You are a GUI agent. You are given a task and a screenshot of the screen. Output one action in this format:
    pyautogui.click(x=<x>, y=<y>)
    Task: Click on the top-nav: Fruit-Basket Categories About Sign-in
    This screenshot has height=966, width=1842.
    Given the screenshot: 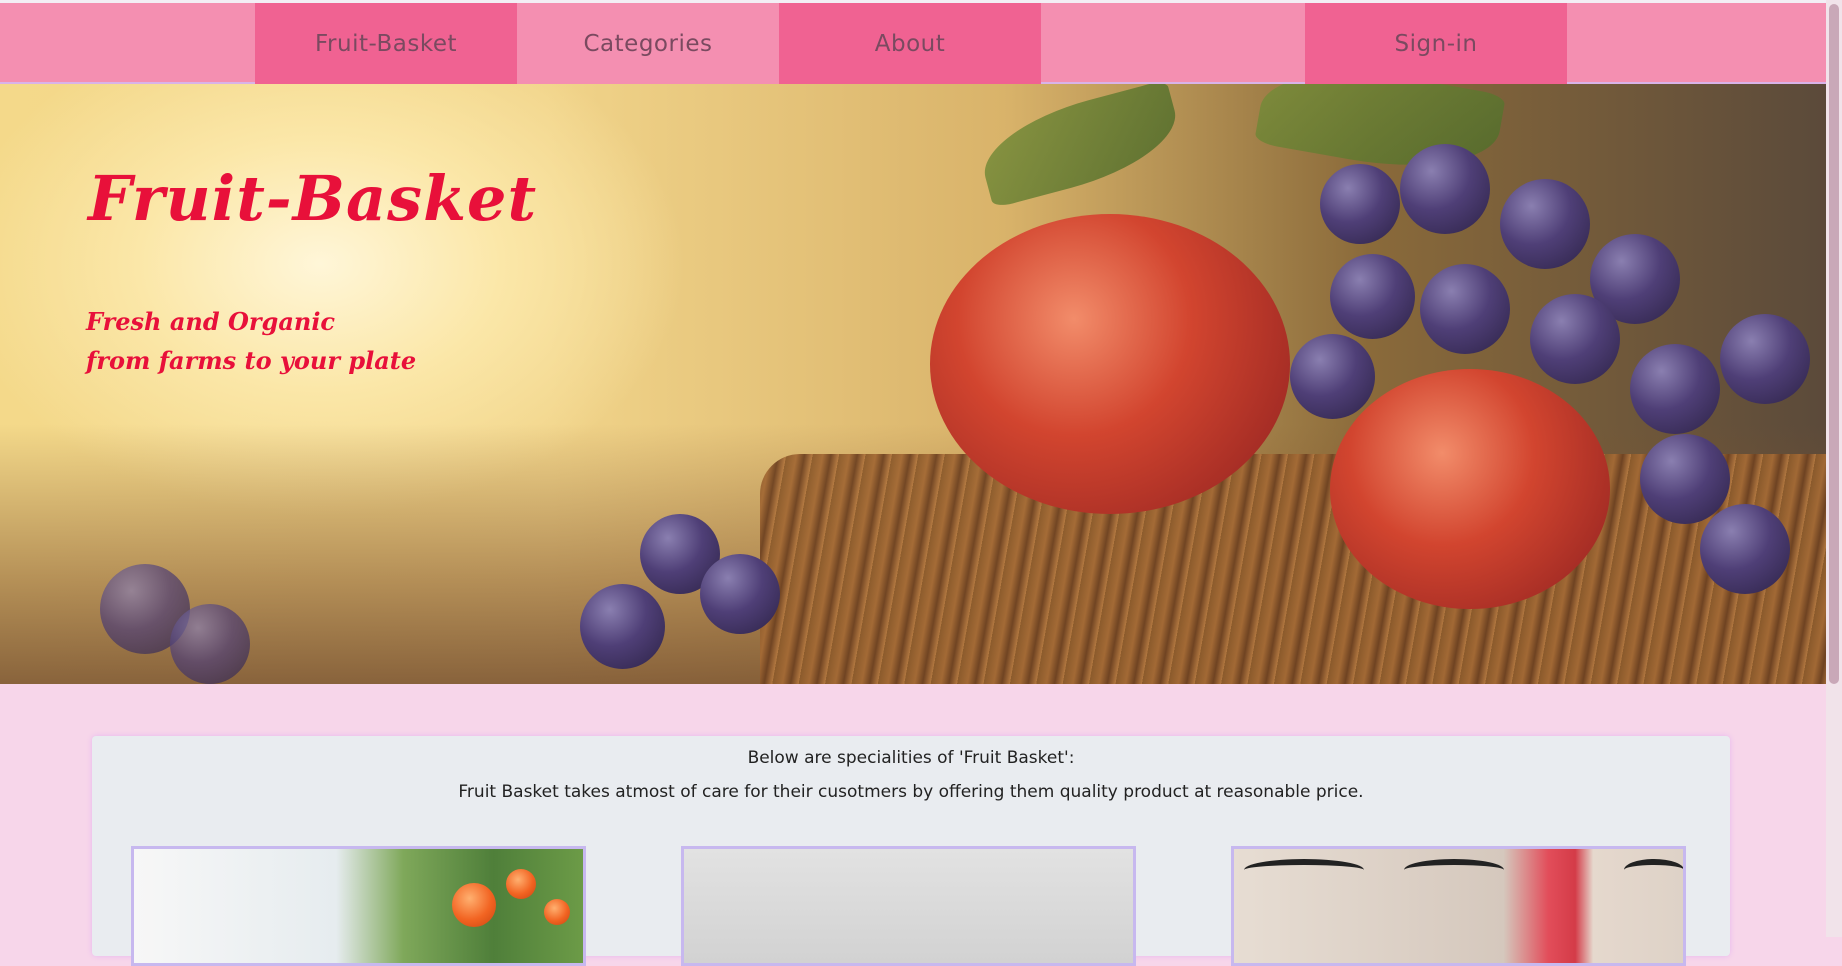 What is the action you would take?
    pyautogui.click(x=913, y=42)
    